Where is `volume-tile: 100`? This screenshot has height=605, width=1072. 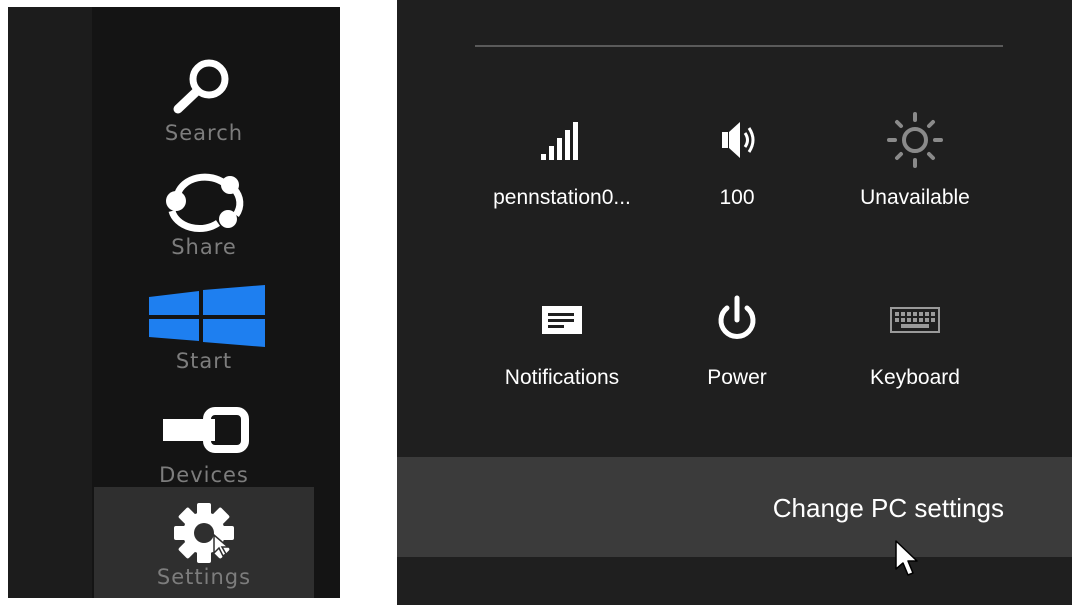 volume-tile: 100 is located at coordinates (737, 170).